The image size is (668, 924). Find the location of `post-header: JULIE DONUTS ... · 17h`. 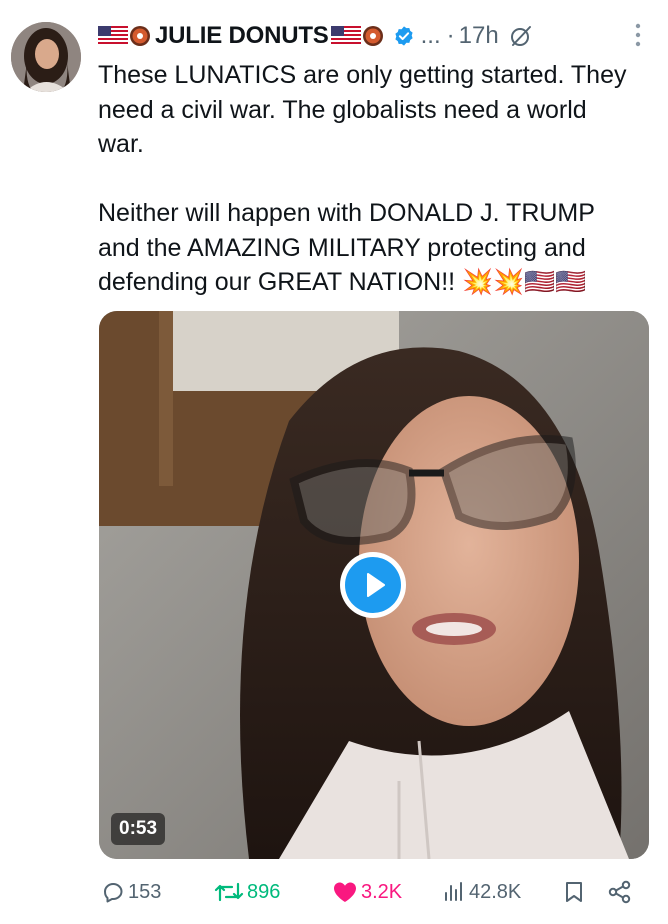

post-header: JULIE DONUTS ... · 17h is located at coordinates (378, 36).